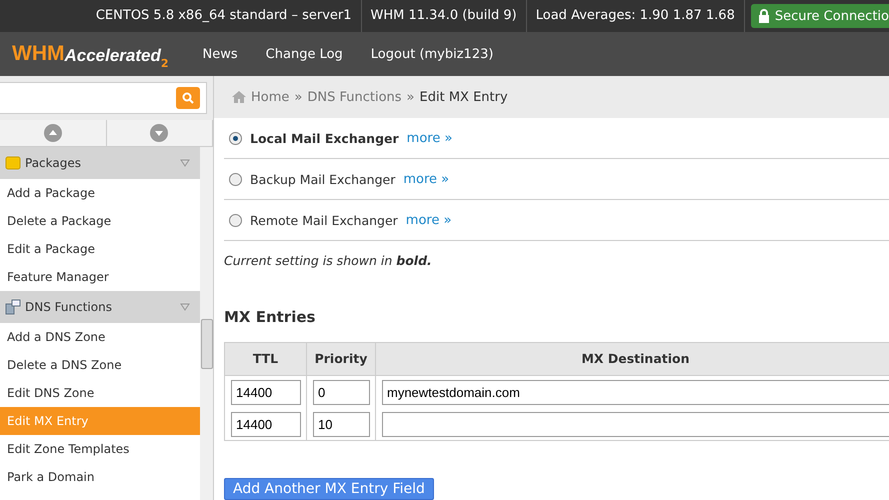  What do you see at coordinates (324, 138) in the screenshot?
I see `radio-label: Local Mail Exchanger` at bounding box center [324, 138].